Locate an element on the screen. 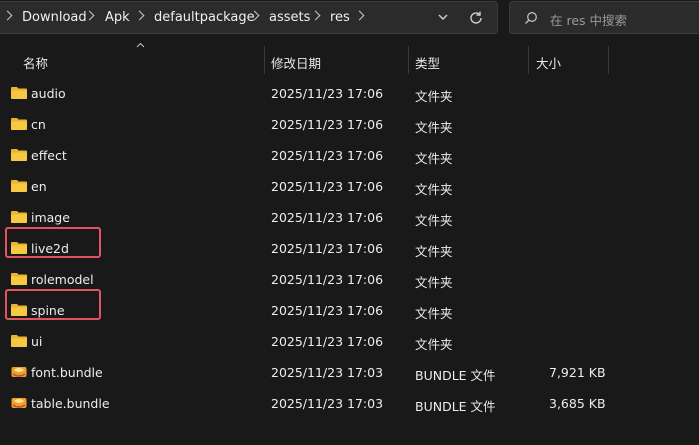 Image resolution: width=699 pixels, height=445 pixels. refresh-icon is located at coordinates (476, 18).